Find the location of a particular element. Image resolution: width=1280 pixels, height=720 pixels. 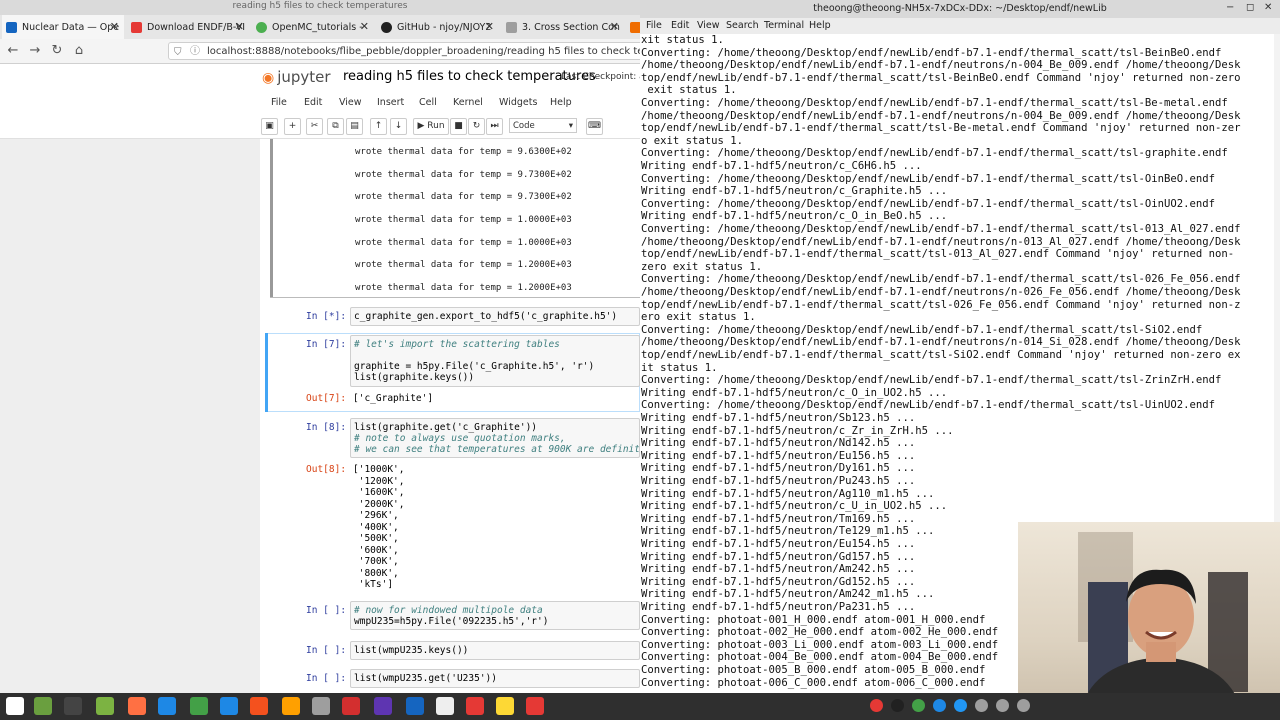

menu-widgets: Widgets is located at coordinates (518, 102).